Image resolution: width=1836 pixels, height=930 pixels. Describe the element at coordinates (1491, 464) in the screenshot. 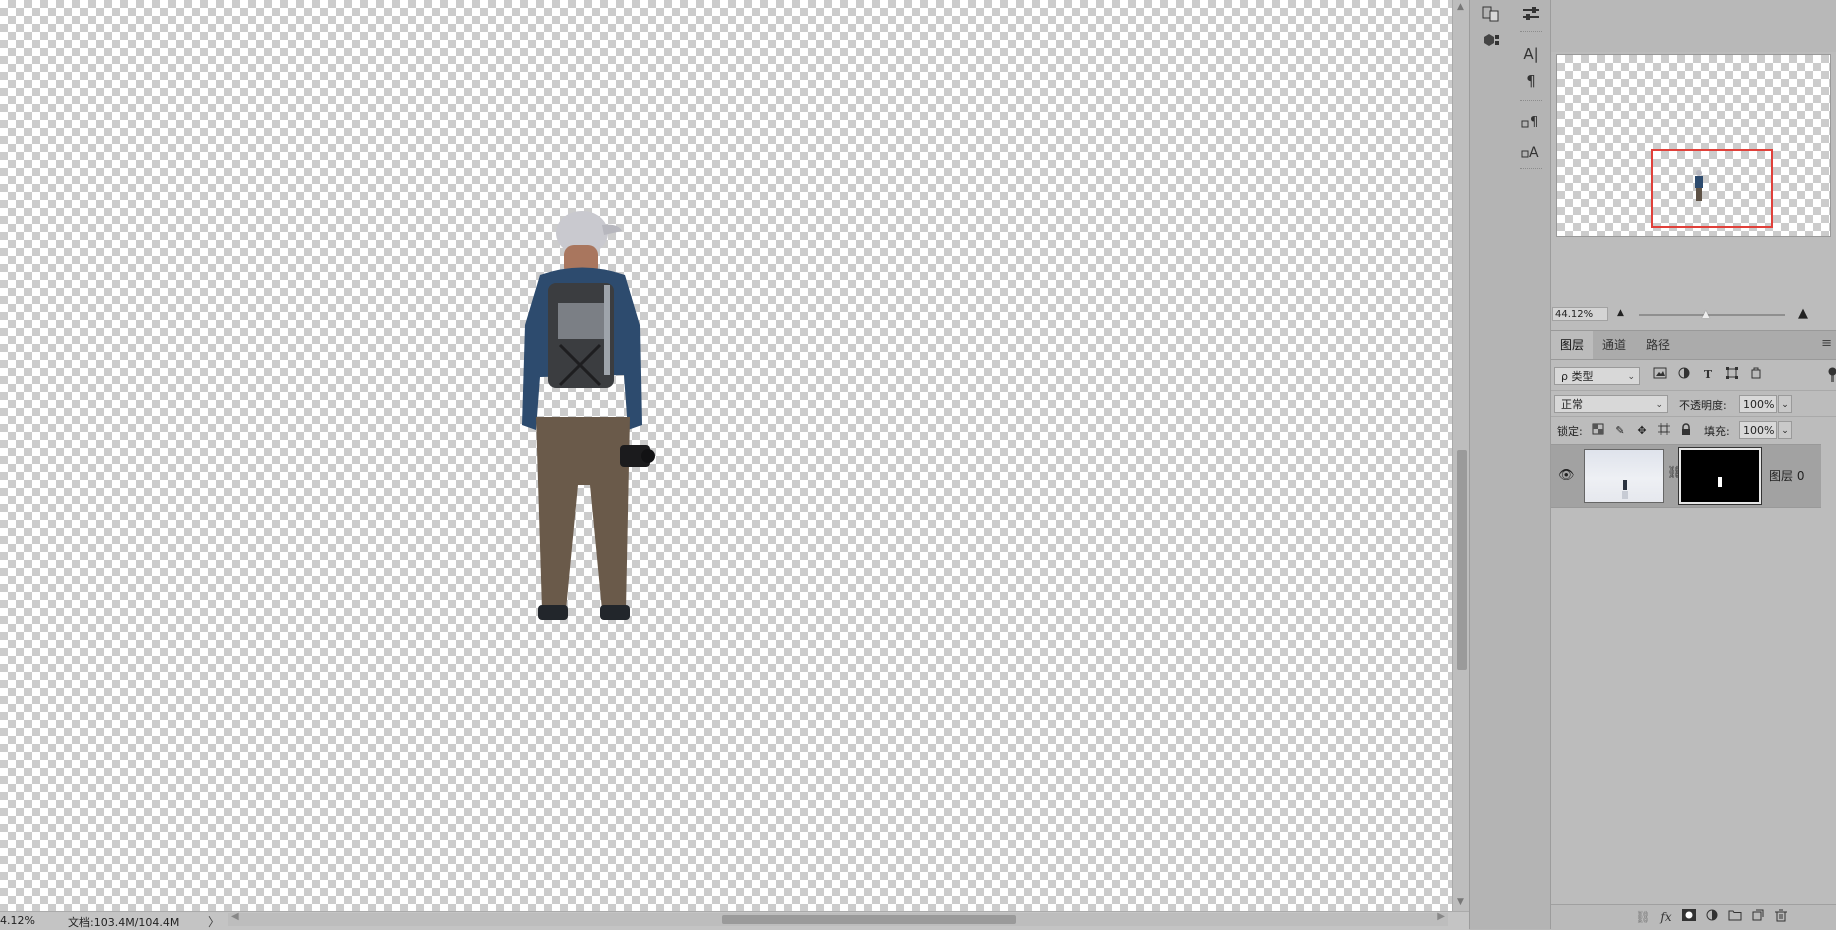

I see `dock-strip-left` at that location.